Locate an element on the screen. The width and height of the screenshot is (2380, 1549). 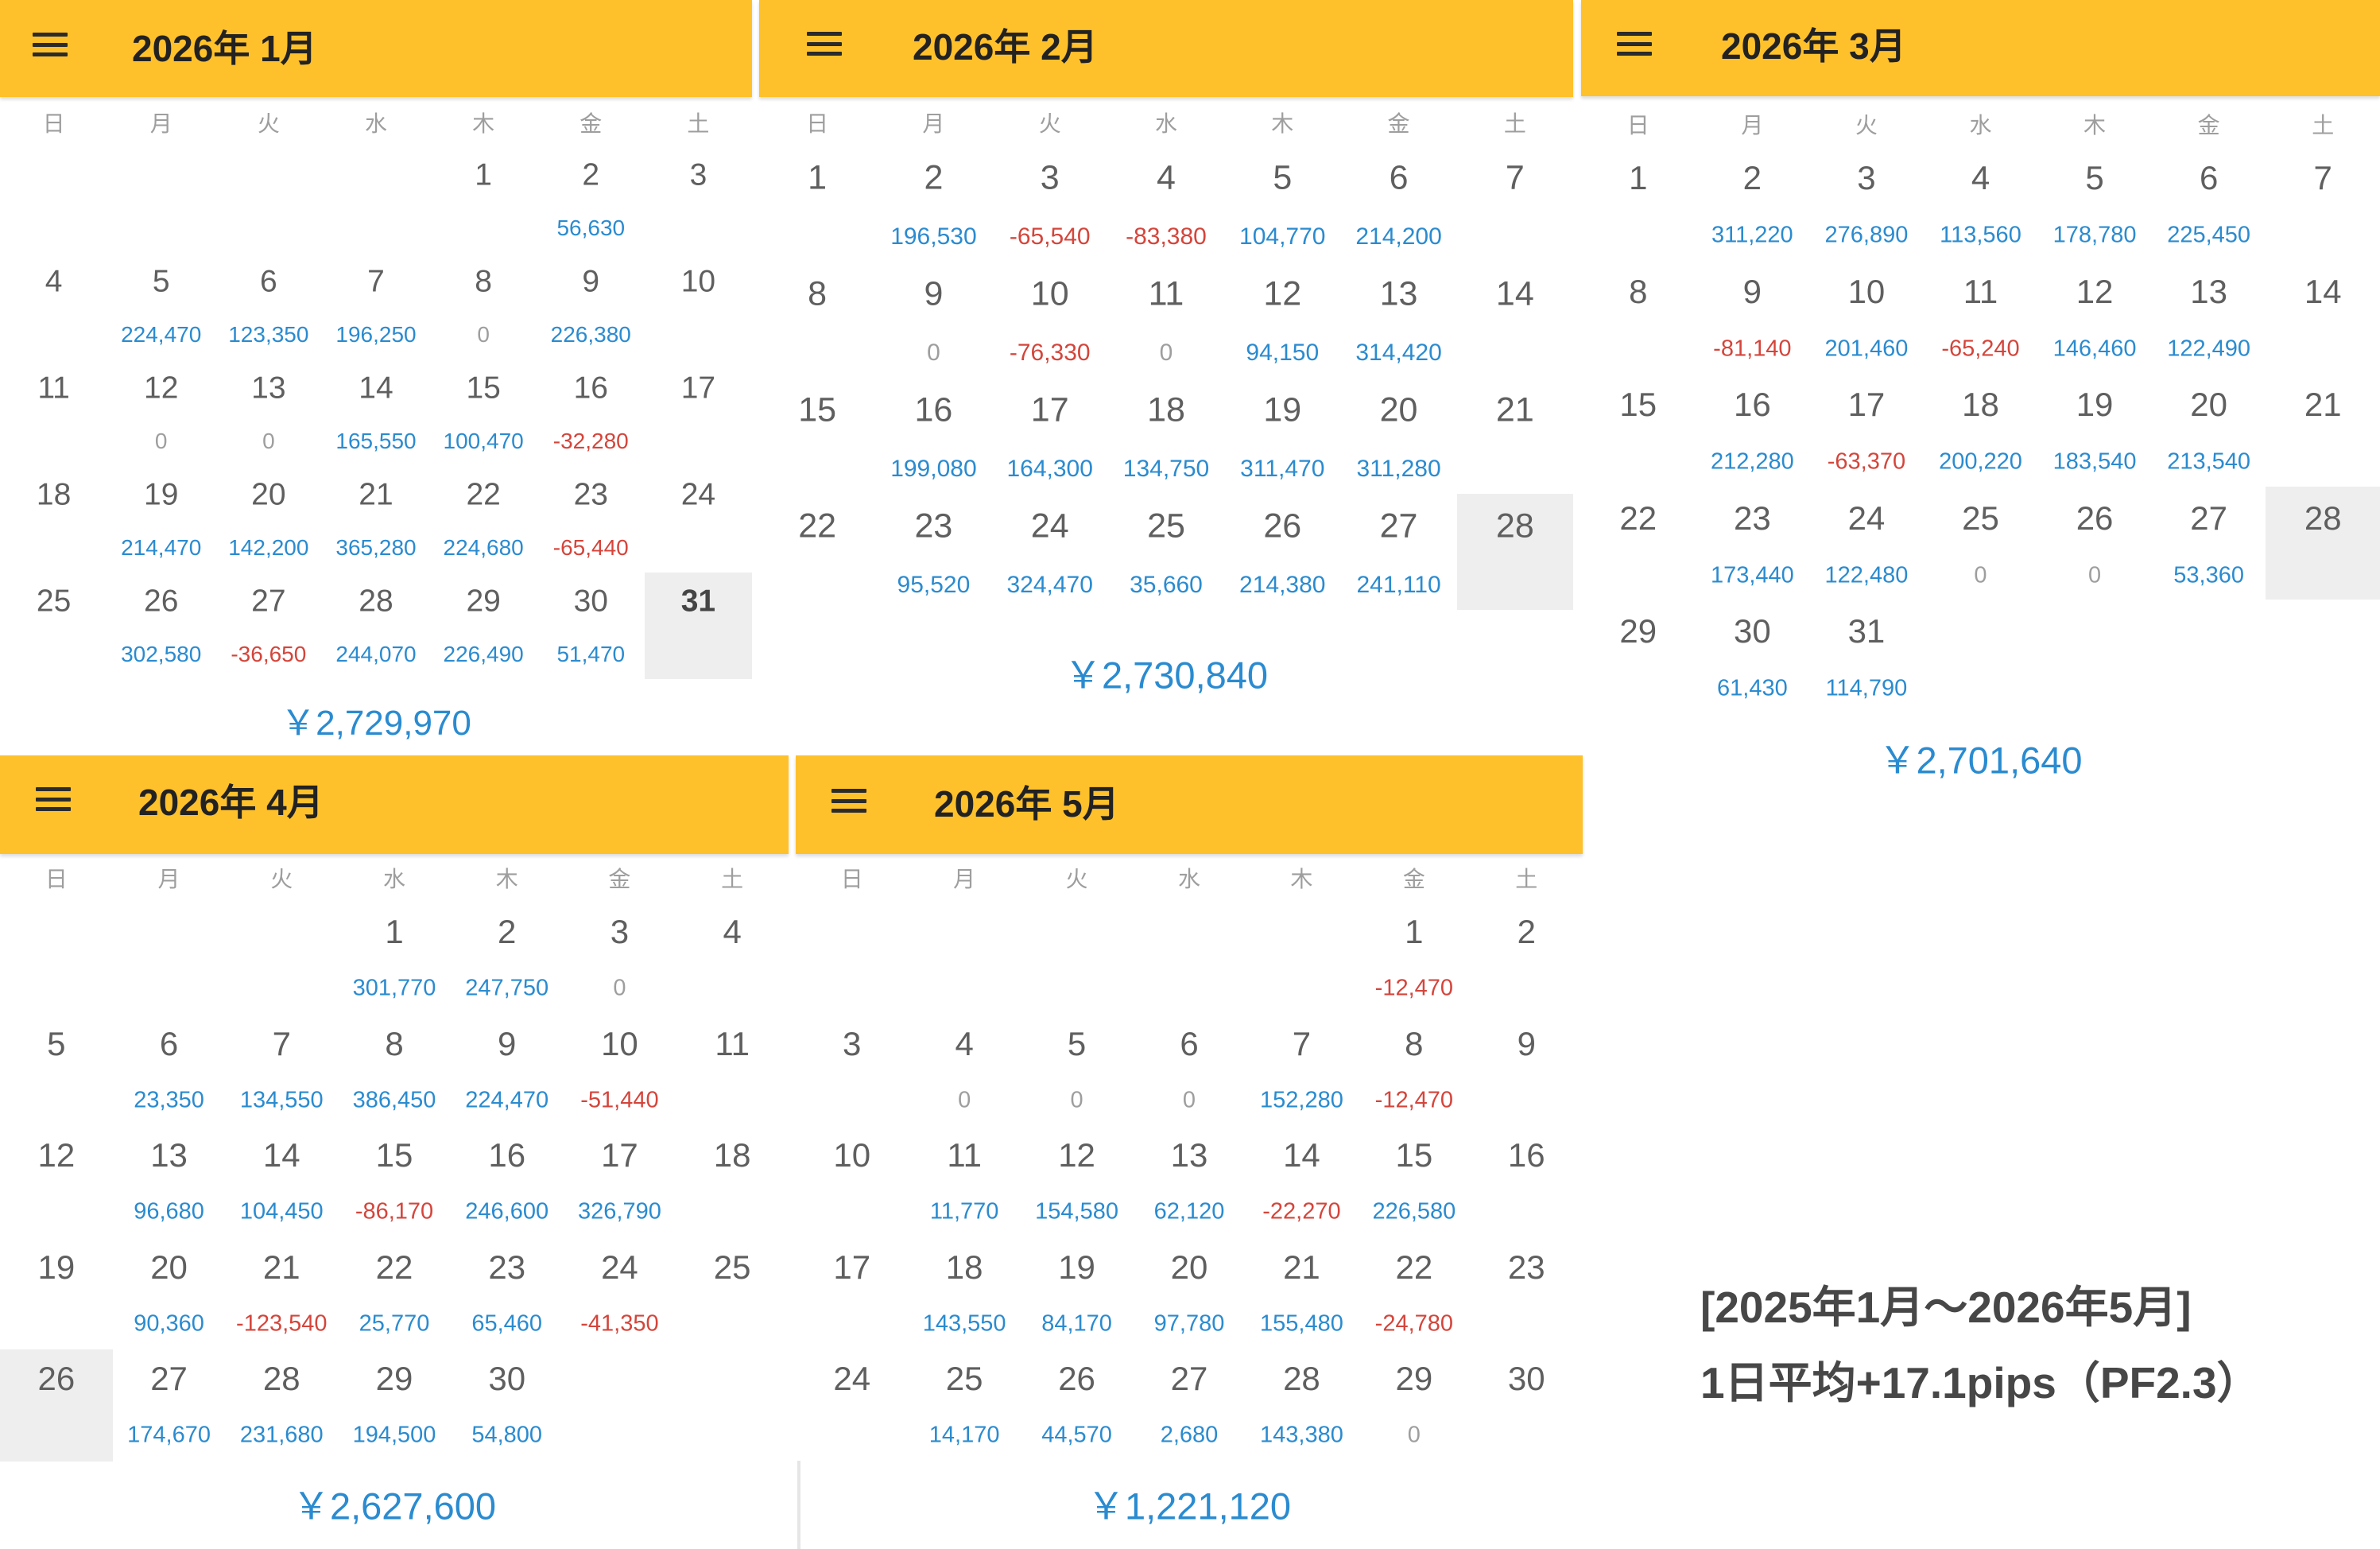
day-cell: 17 -63,370 is located at coordinates (1866, 430).